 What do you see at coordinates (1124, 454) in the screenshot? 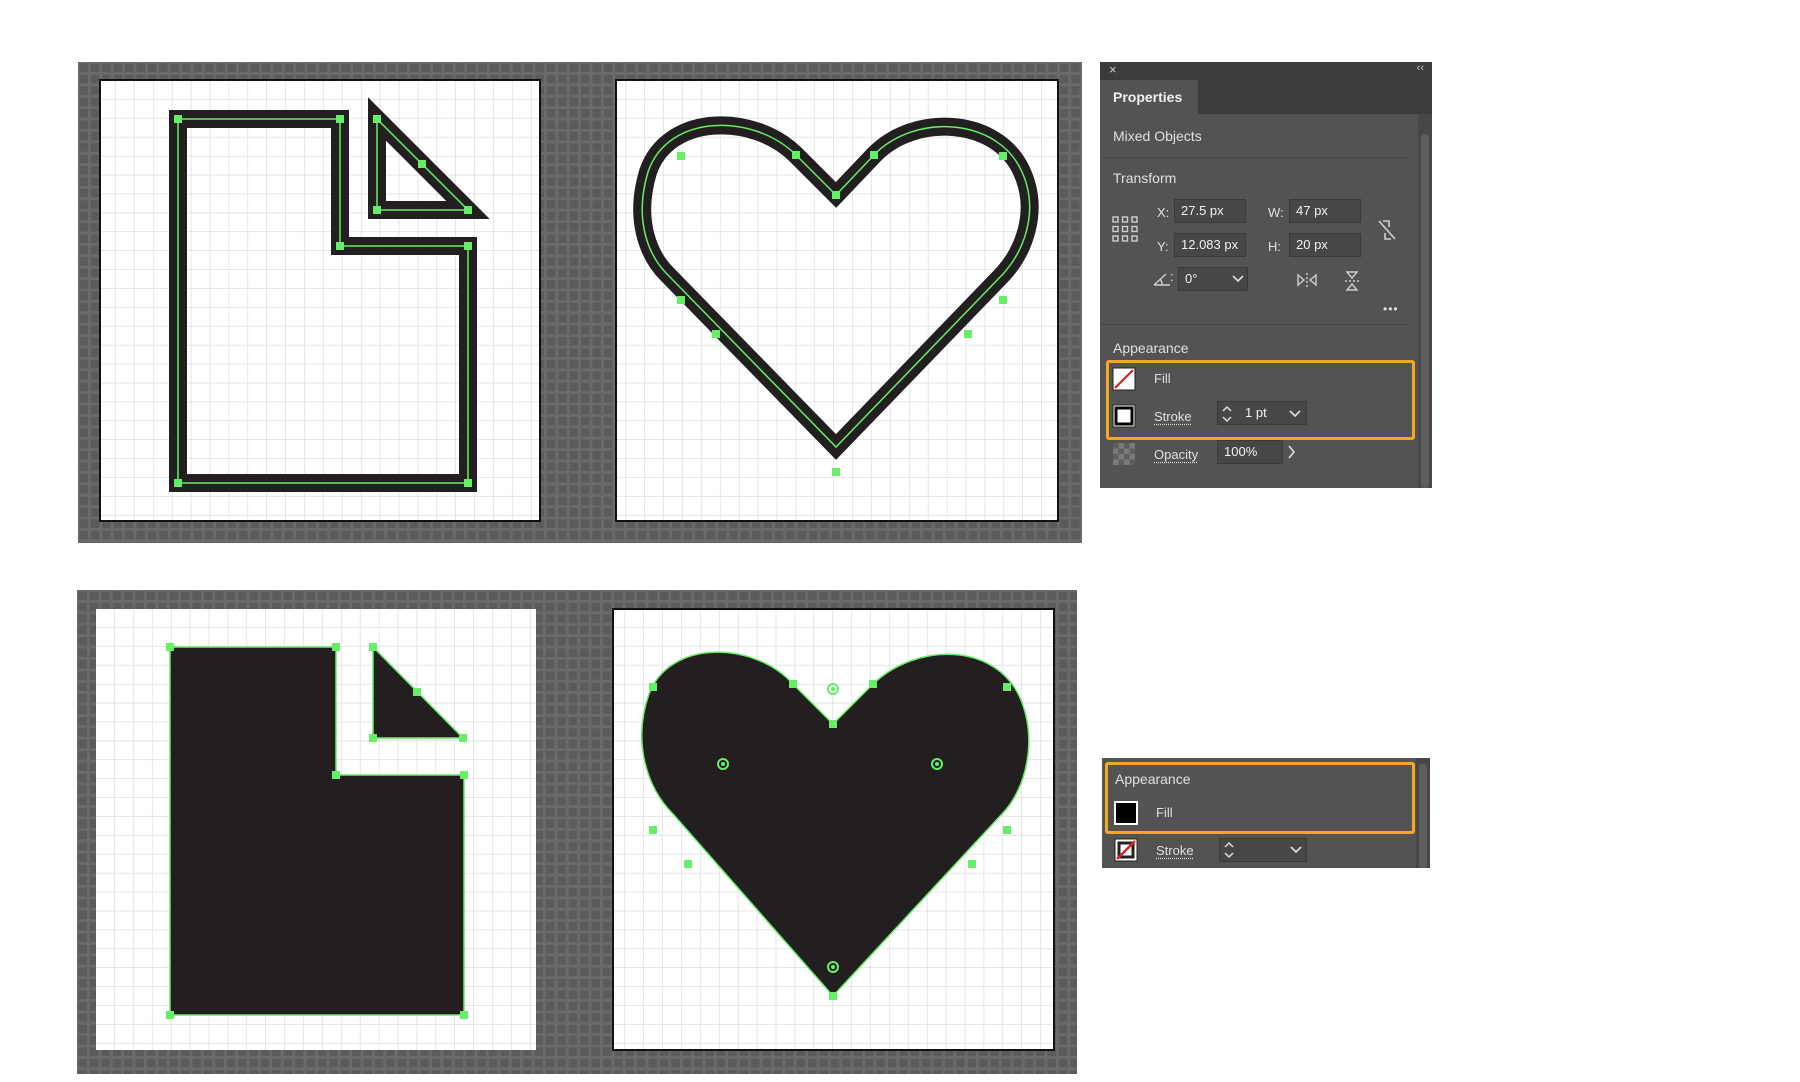
I see `opacity-checker-icon` at bounding box center [1124, 454].